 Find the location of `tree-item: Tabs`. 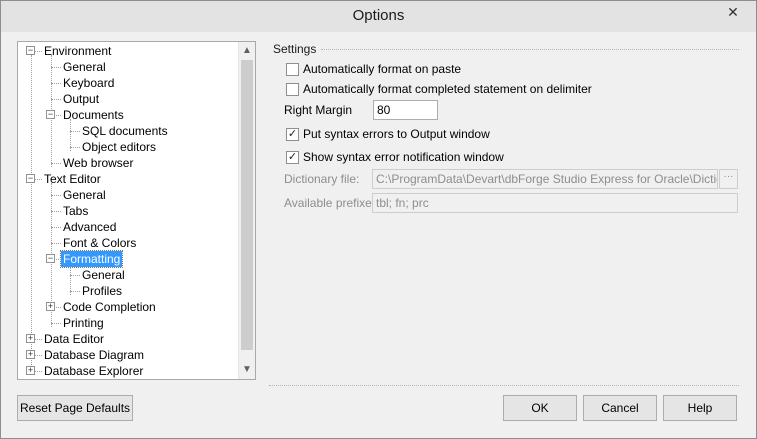

tree-item: Tabs is located at coordinates (75, 211).